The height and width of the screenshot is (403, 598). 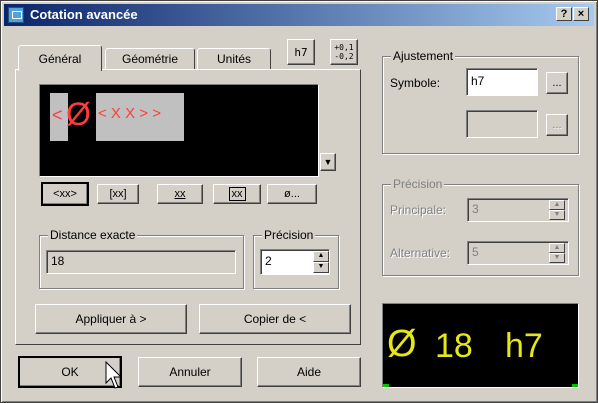 I want to click on precision-small-spinner: ▲ ▼, so click(x=321, y=262).